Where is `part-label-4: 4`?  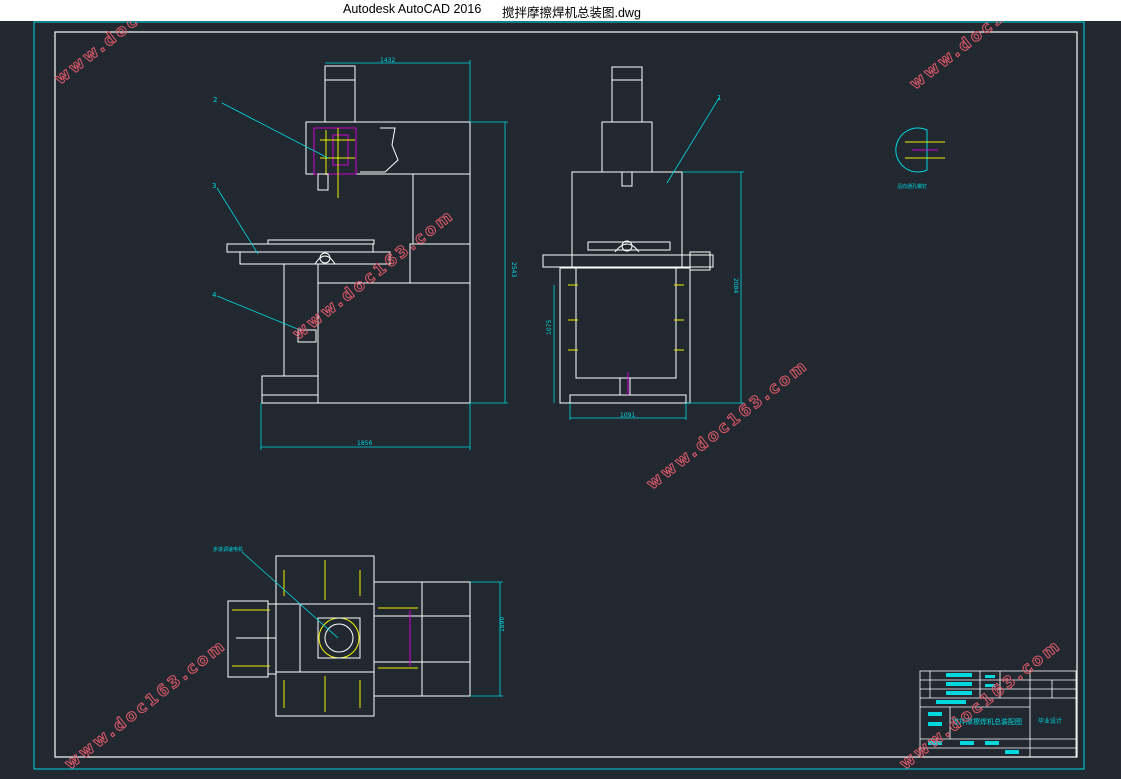 part-label-4: 4 is located at coordinates (214, 295).